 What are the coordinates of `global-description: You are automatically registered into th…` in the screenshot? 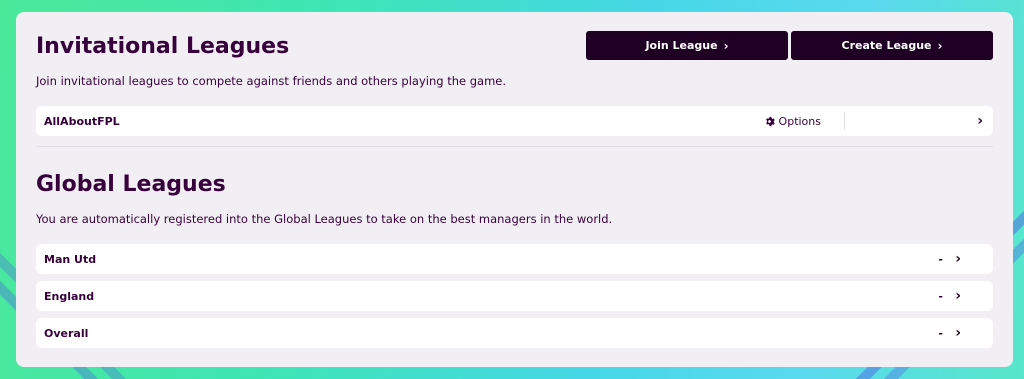 It's located at (324, 219).